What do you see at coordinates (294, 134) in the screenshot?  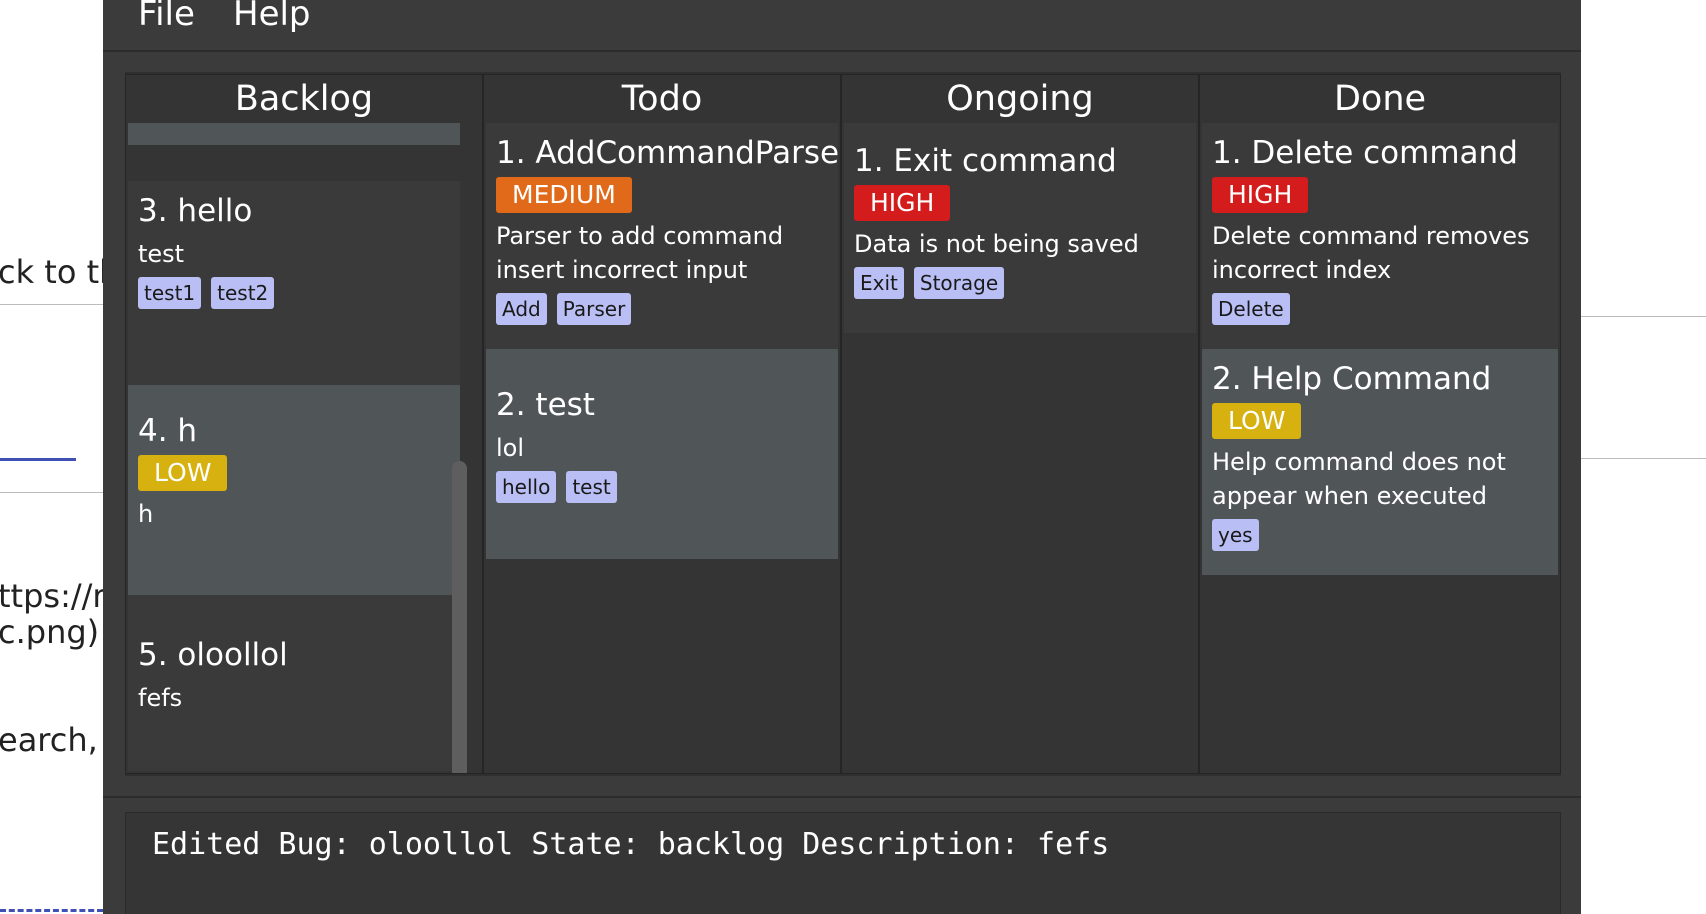 I see `bug-card-partial` at bounding box center [294, 134].